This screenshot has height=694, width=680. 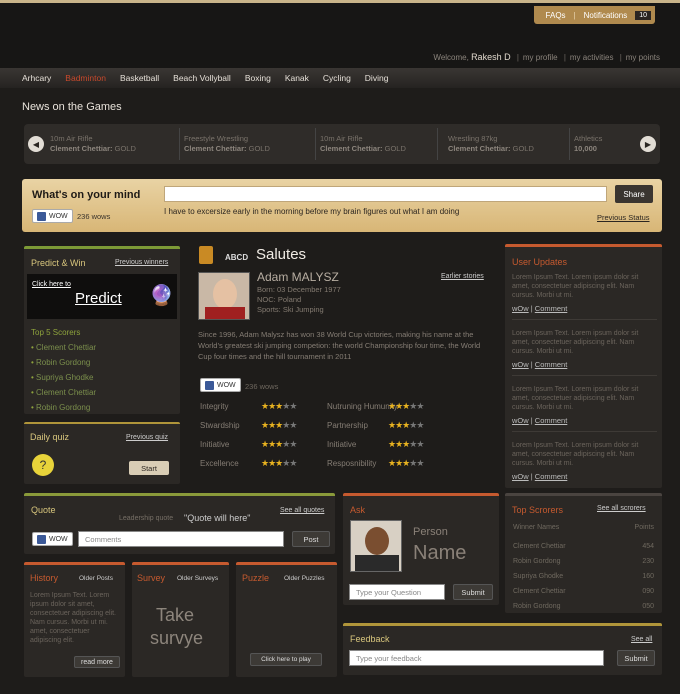 I want to click on news-item: Wrestling 87kg Clement Chettiar: GOLD, so click(x=507, y=144).